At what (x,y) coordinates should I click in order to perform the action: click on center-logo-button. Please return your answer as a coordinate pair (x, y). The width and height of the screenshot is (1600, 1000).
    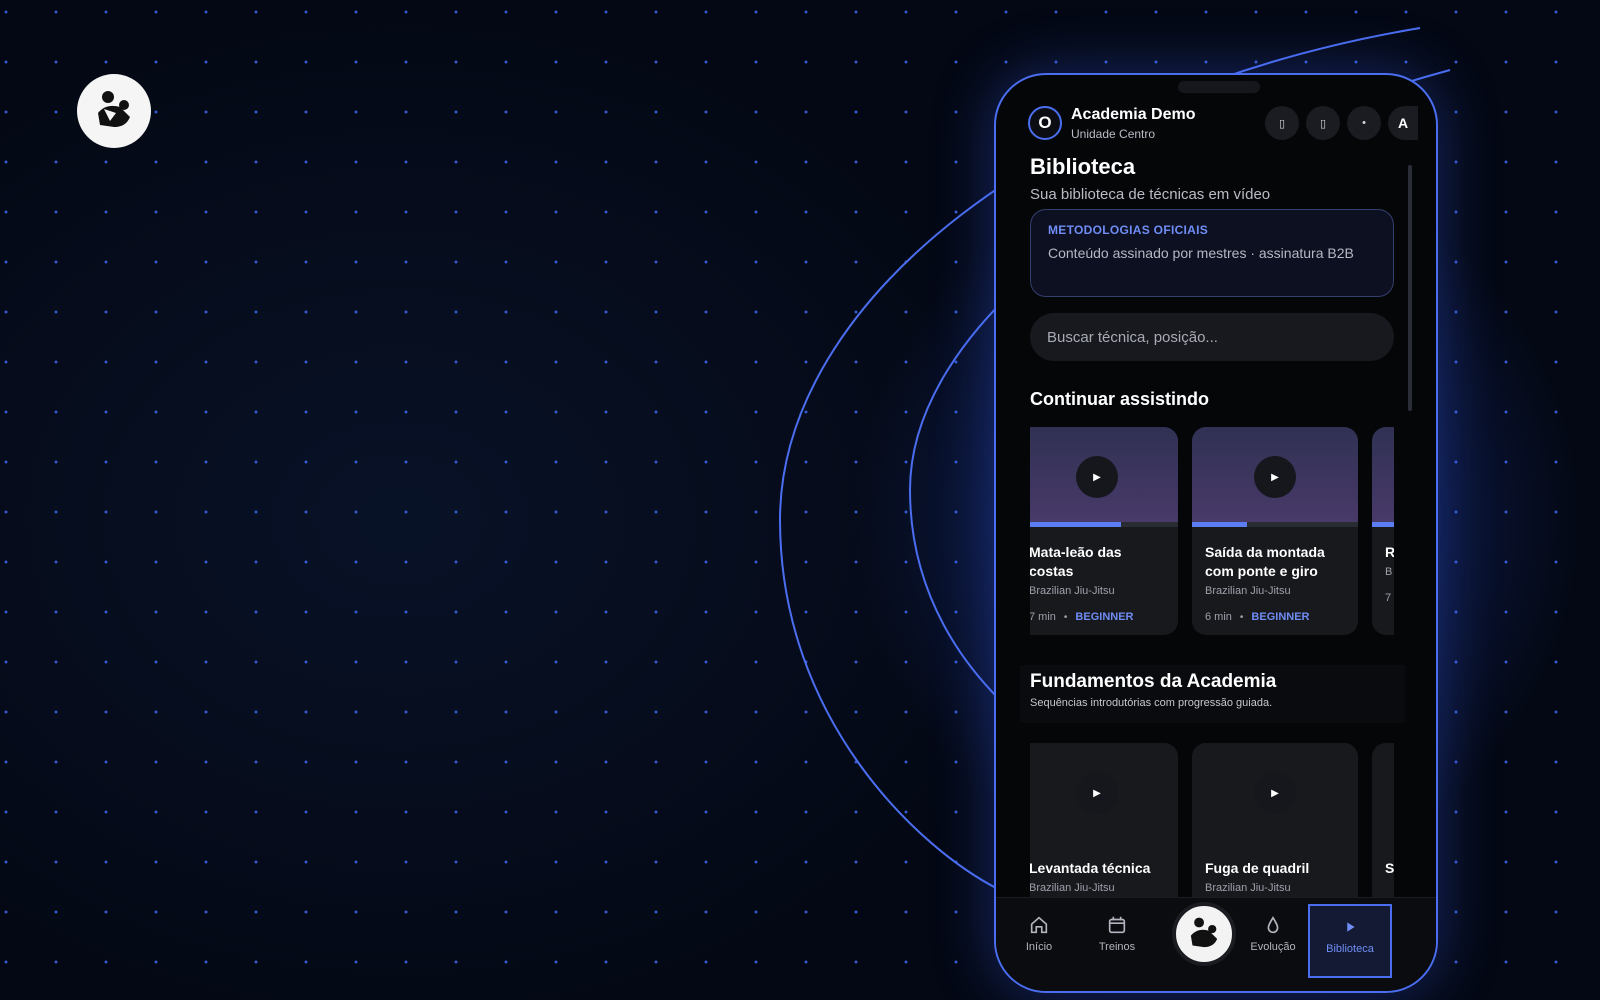
    Looking at the image, I should click on (1204, 934).